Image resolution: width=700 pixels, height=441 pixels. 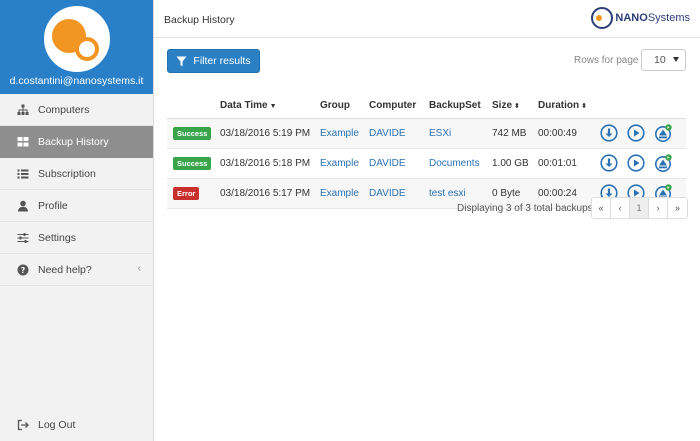 What do you see at coordinates (193, 107) in the screenshot?
I see `column-header-status` at bounding box center [193, 107].